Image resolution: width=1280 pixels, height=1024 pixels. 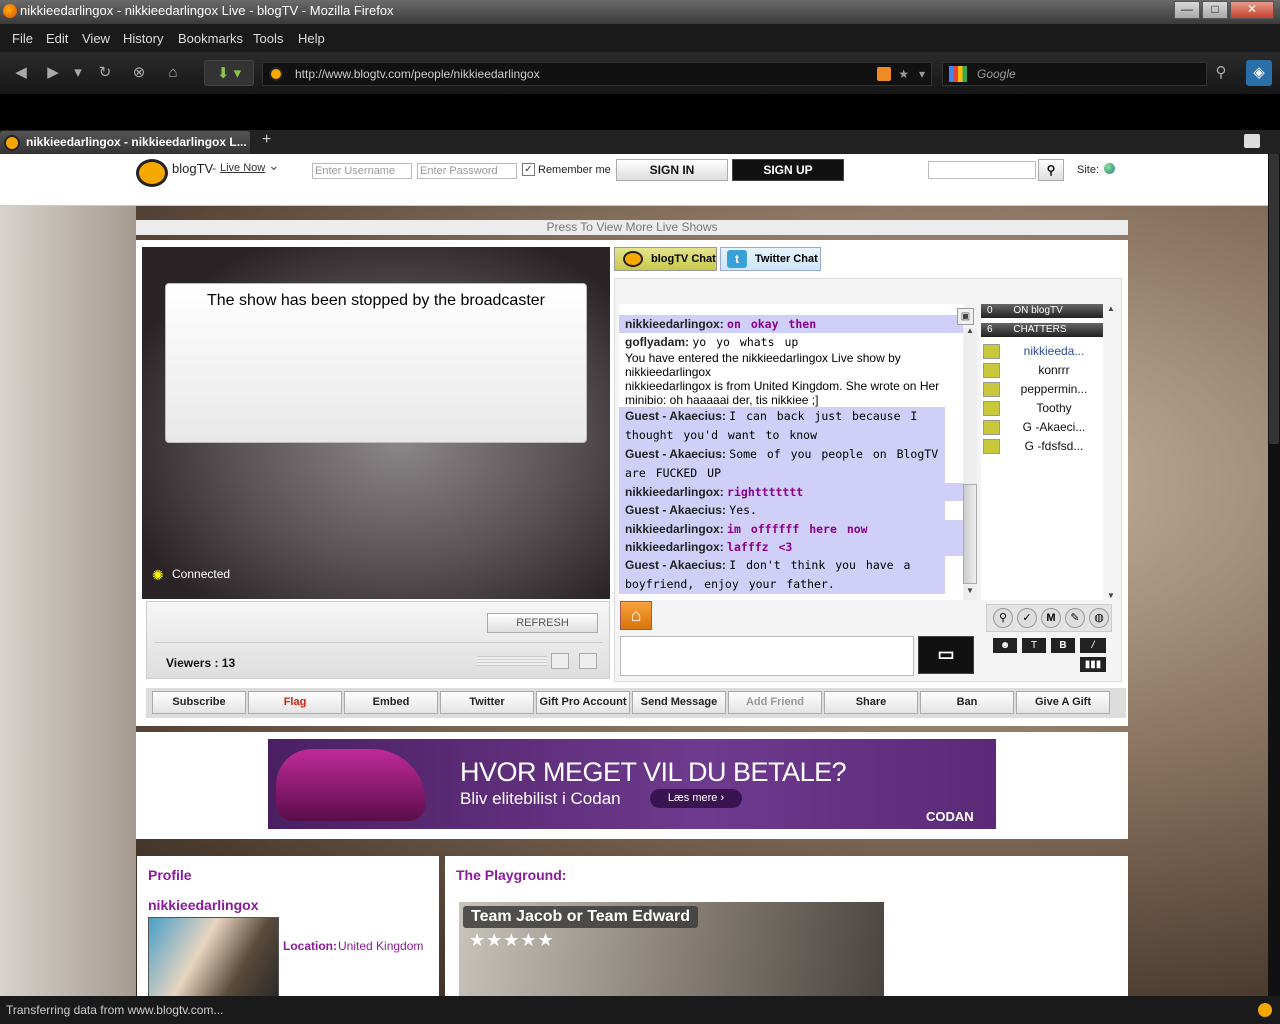 I want to click on ban-button: Ban, so click(x=967, y=702).